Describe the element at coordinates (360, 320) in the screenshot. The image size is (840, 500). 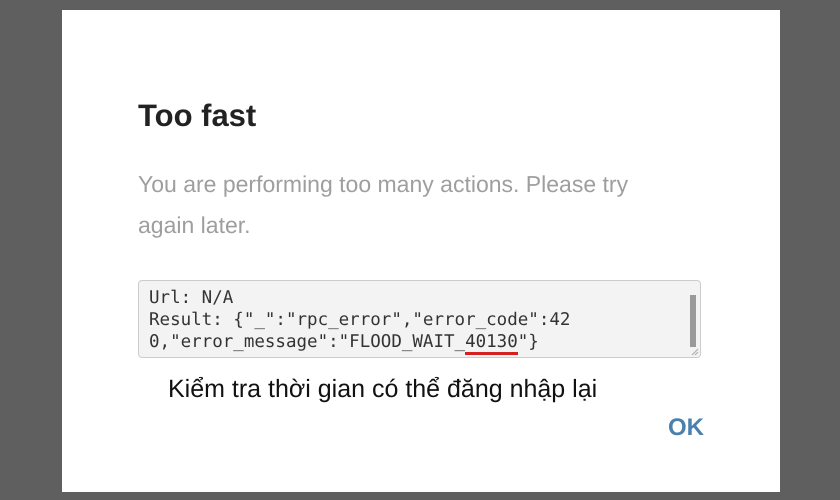
I see `log-line: Result: {"_":"rpc_error","error_code":42` at that location.